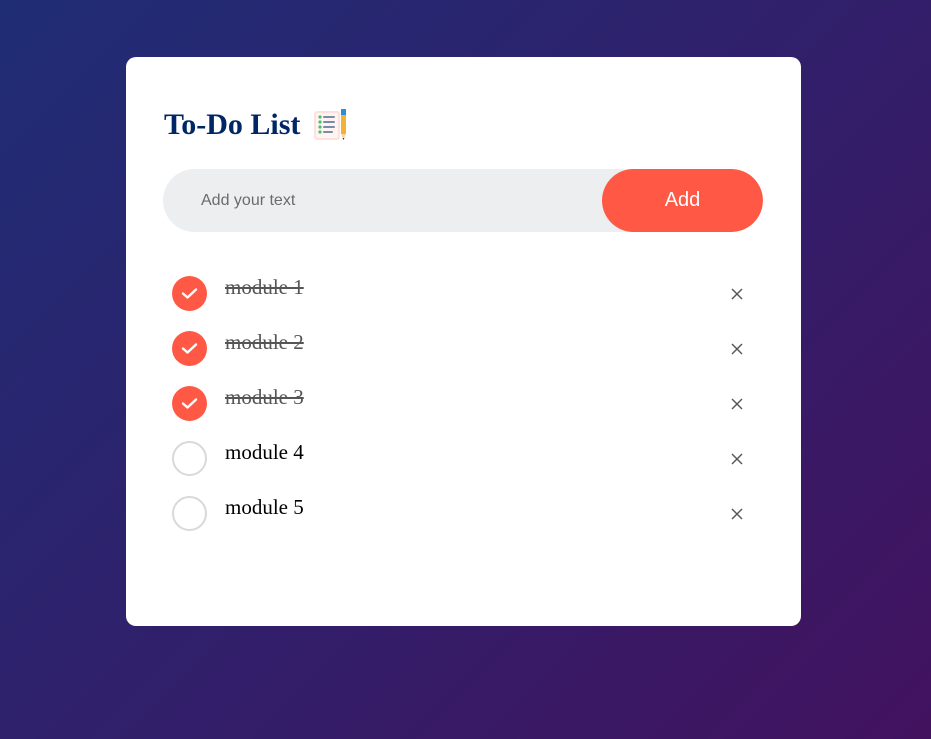 Image resolution: width=931 pixels, height=739 pixels. Describe the element at coordinates (330, 125) in the screenshot. I see `notepad-checklist-icon` at that location.